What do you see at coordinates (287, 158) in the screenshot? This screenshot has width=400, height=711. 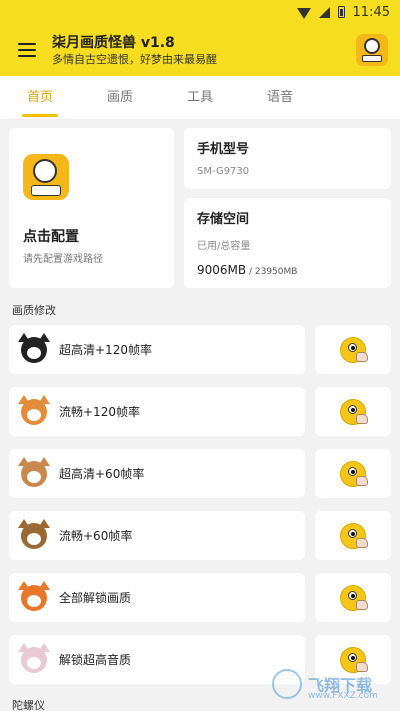 I see `phone-model-card: 手机型号 SM-G9730` at bounding box center [287, 158].